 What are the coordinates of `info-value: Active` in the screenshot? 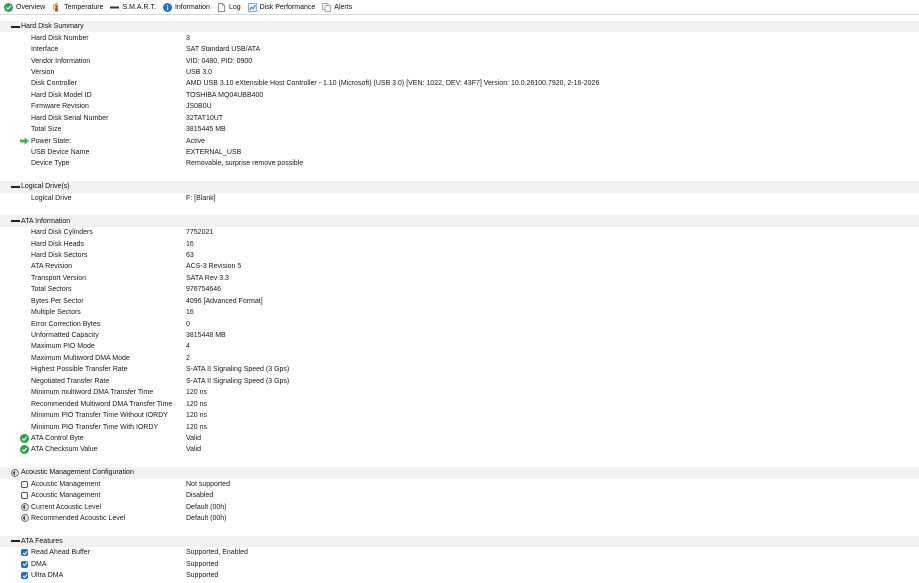 It's located at (196, 141).